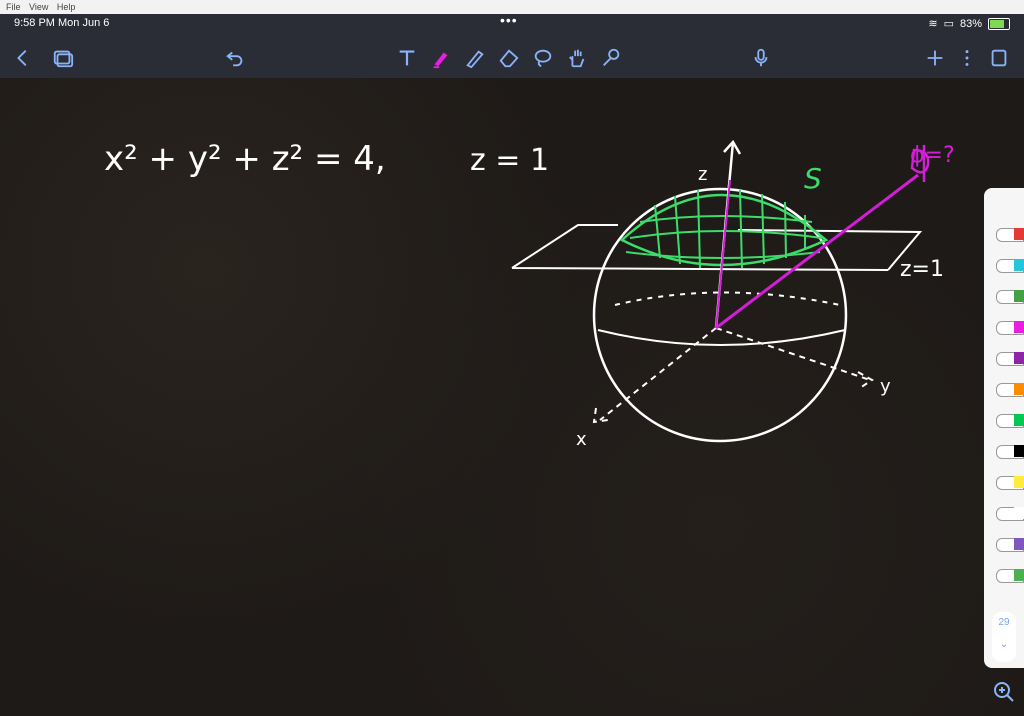 The image size is (1024, 716). What do you see at coordinates (62, 23) in the screenshot?
I see `status-time: 9:58 PM Mon Jun 6` at bounding box center [62, 23].